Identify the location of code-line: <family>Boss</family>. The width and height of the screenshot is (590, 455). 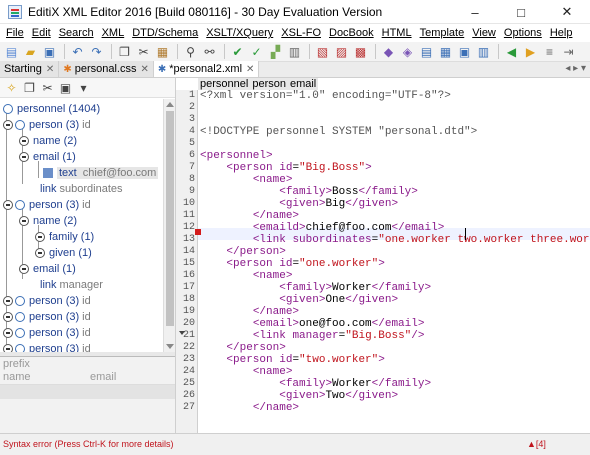
(309, 192).